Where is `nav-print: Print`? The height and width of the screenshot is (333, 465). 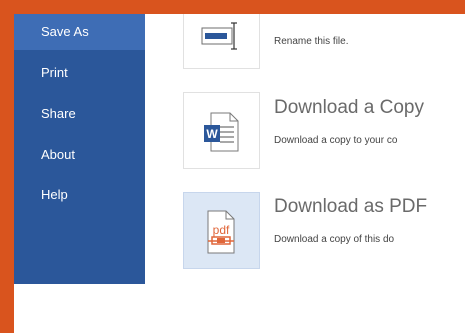 nav-print: Print is located at coordinates (79, 73).